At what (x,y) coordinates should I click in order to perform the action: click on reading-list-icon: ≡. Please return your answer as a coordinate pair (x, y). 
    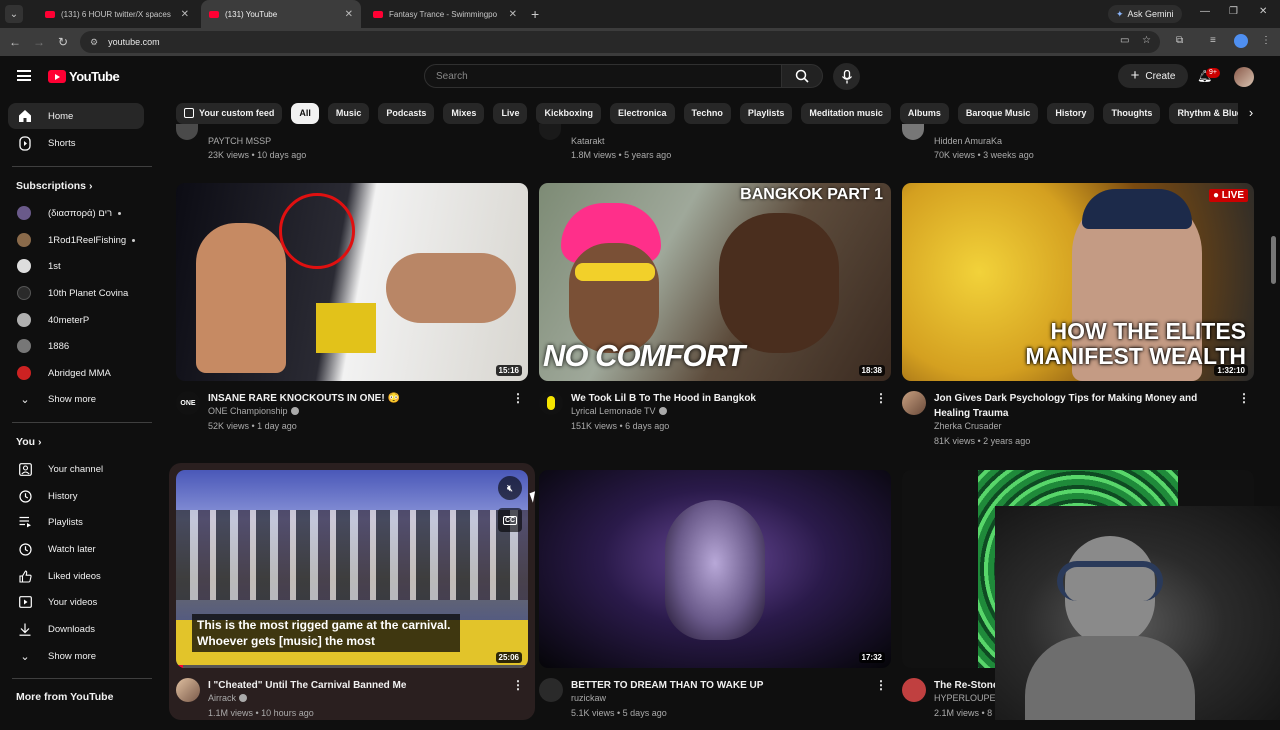
    Looking at the image, I should click on (1213, 40).